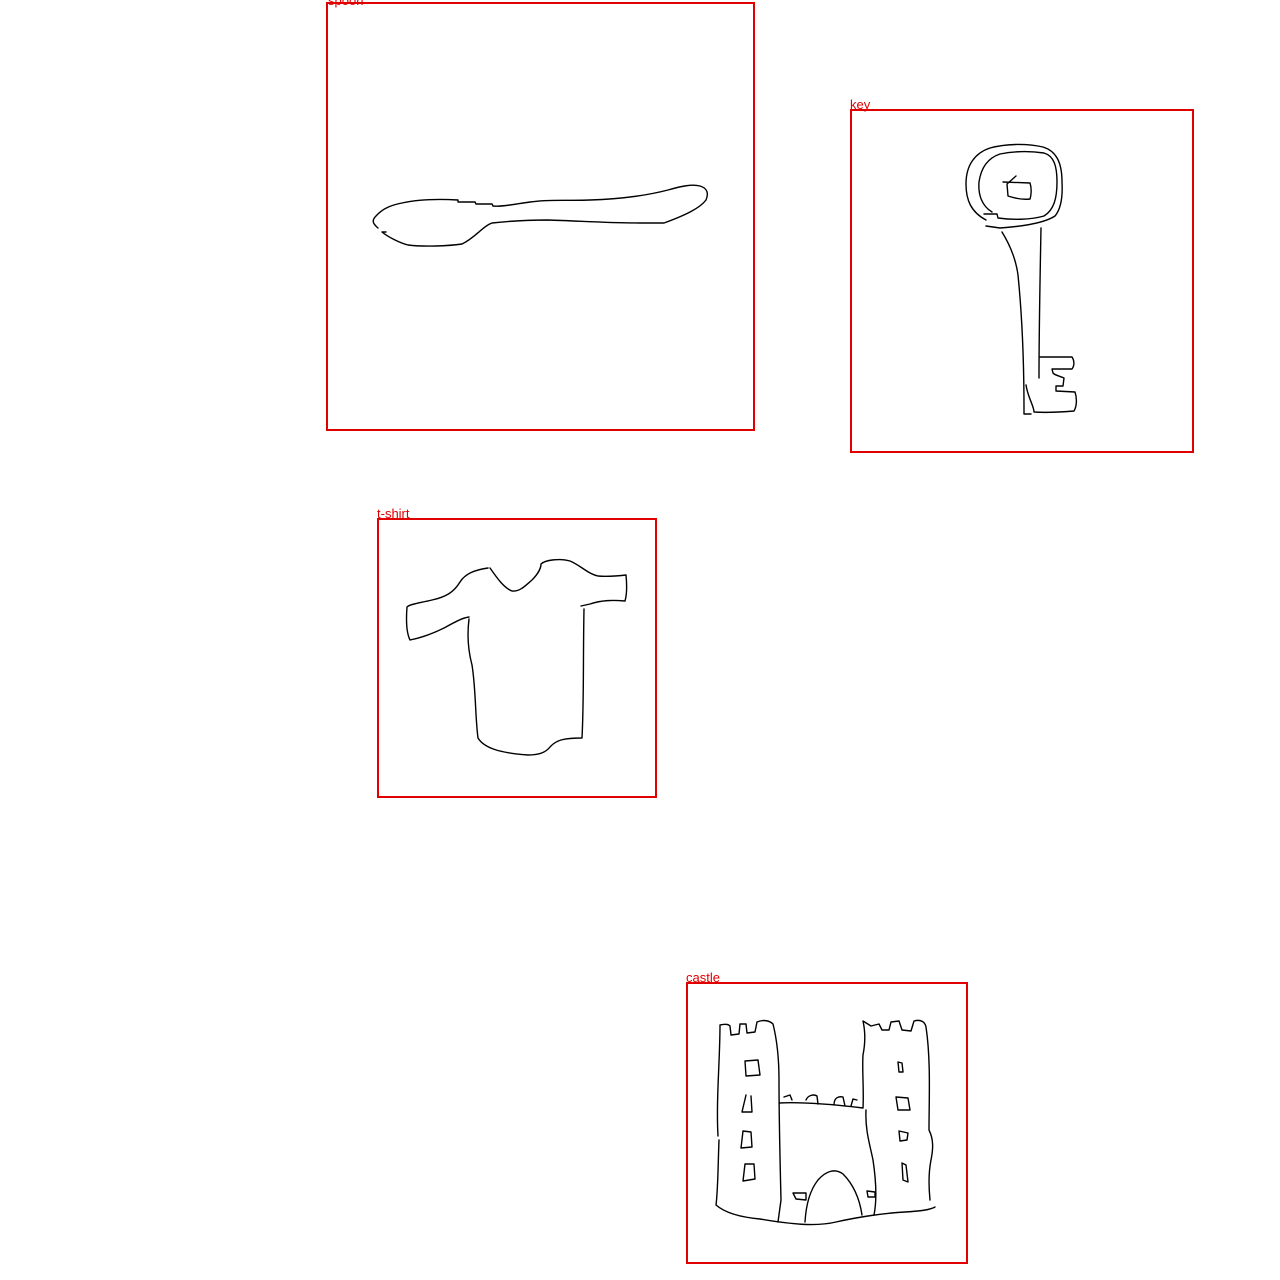  Describe the element at coordinates (517, 658) in the screenshot. I see `bbox-tshirt` at that location.